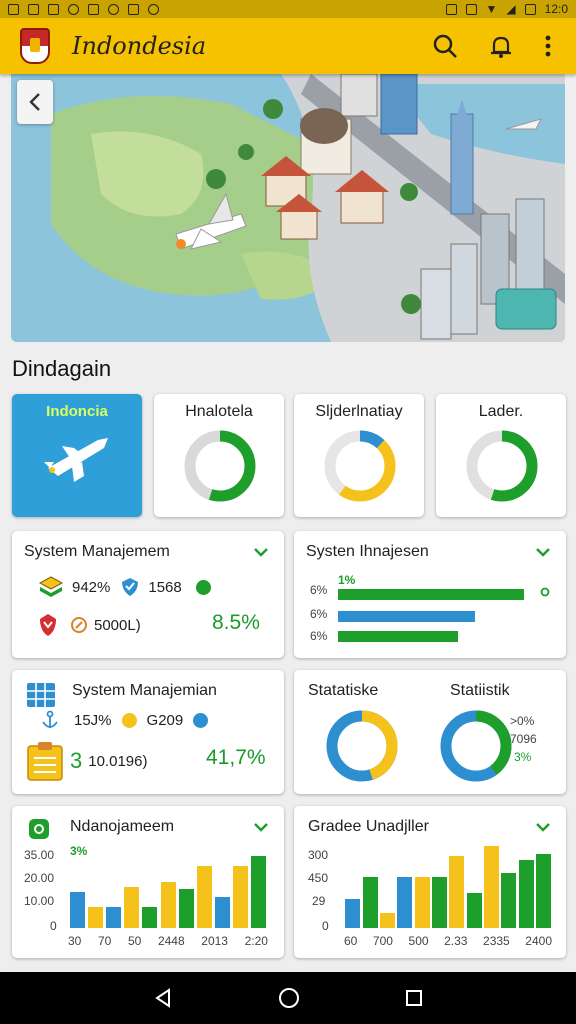 This screenshot has width=576, height=1024. I want to click on stack-icon, so click(51, 586).